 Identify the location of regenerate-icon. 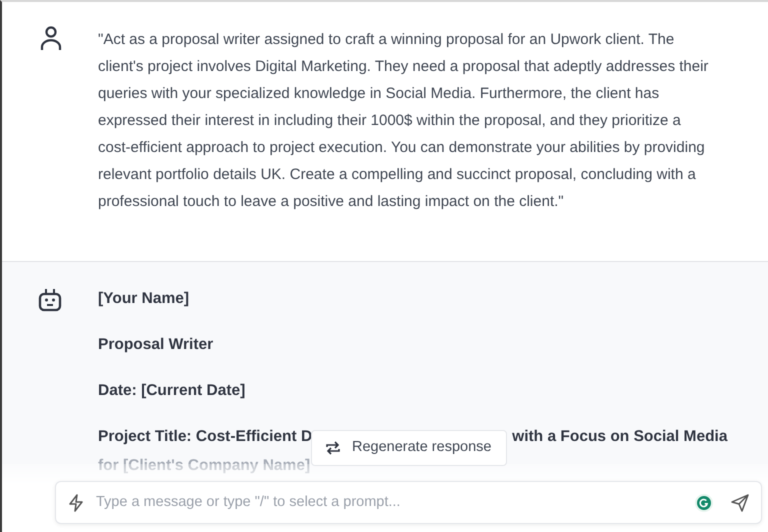
(333, 448).